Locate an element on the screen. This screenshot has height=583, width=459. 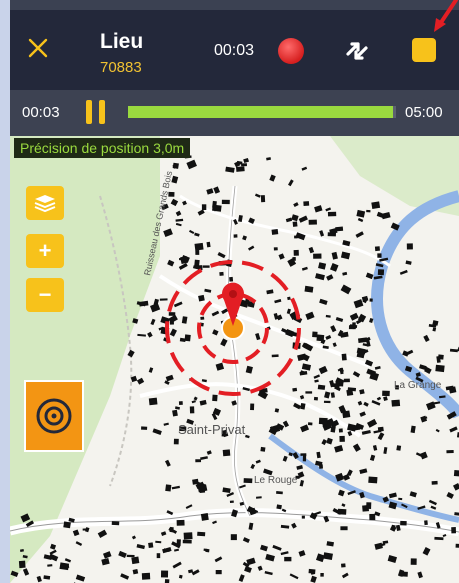
progress-bar is located at coordinates (262, 112).